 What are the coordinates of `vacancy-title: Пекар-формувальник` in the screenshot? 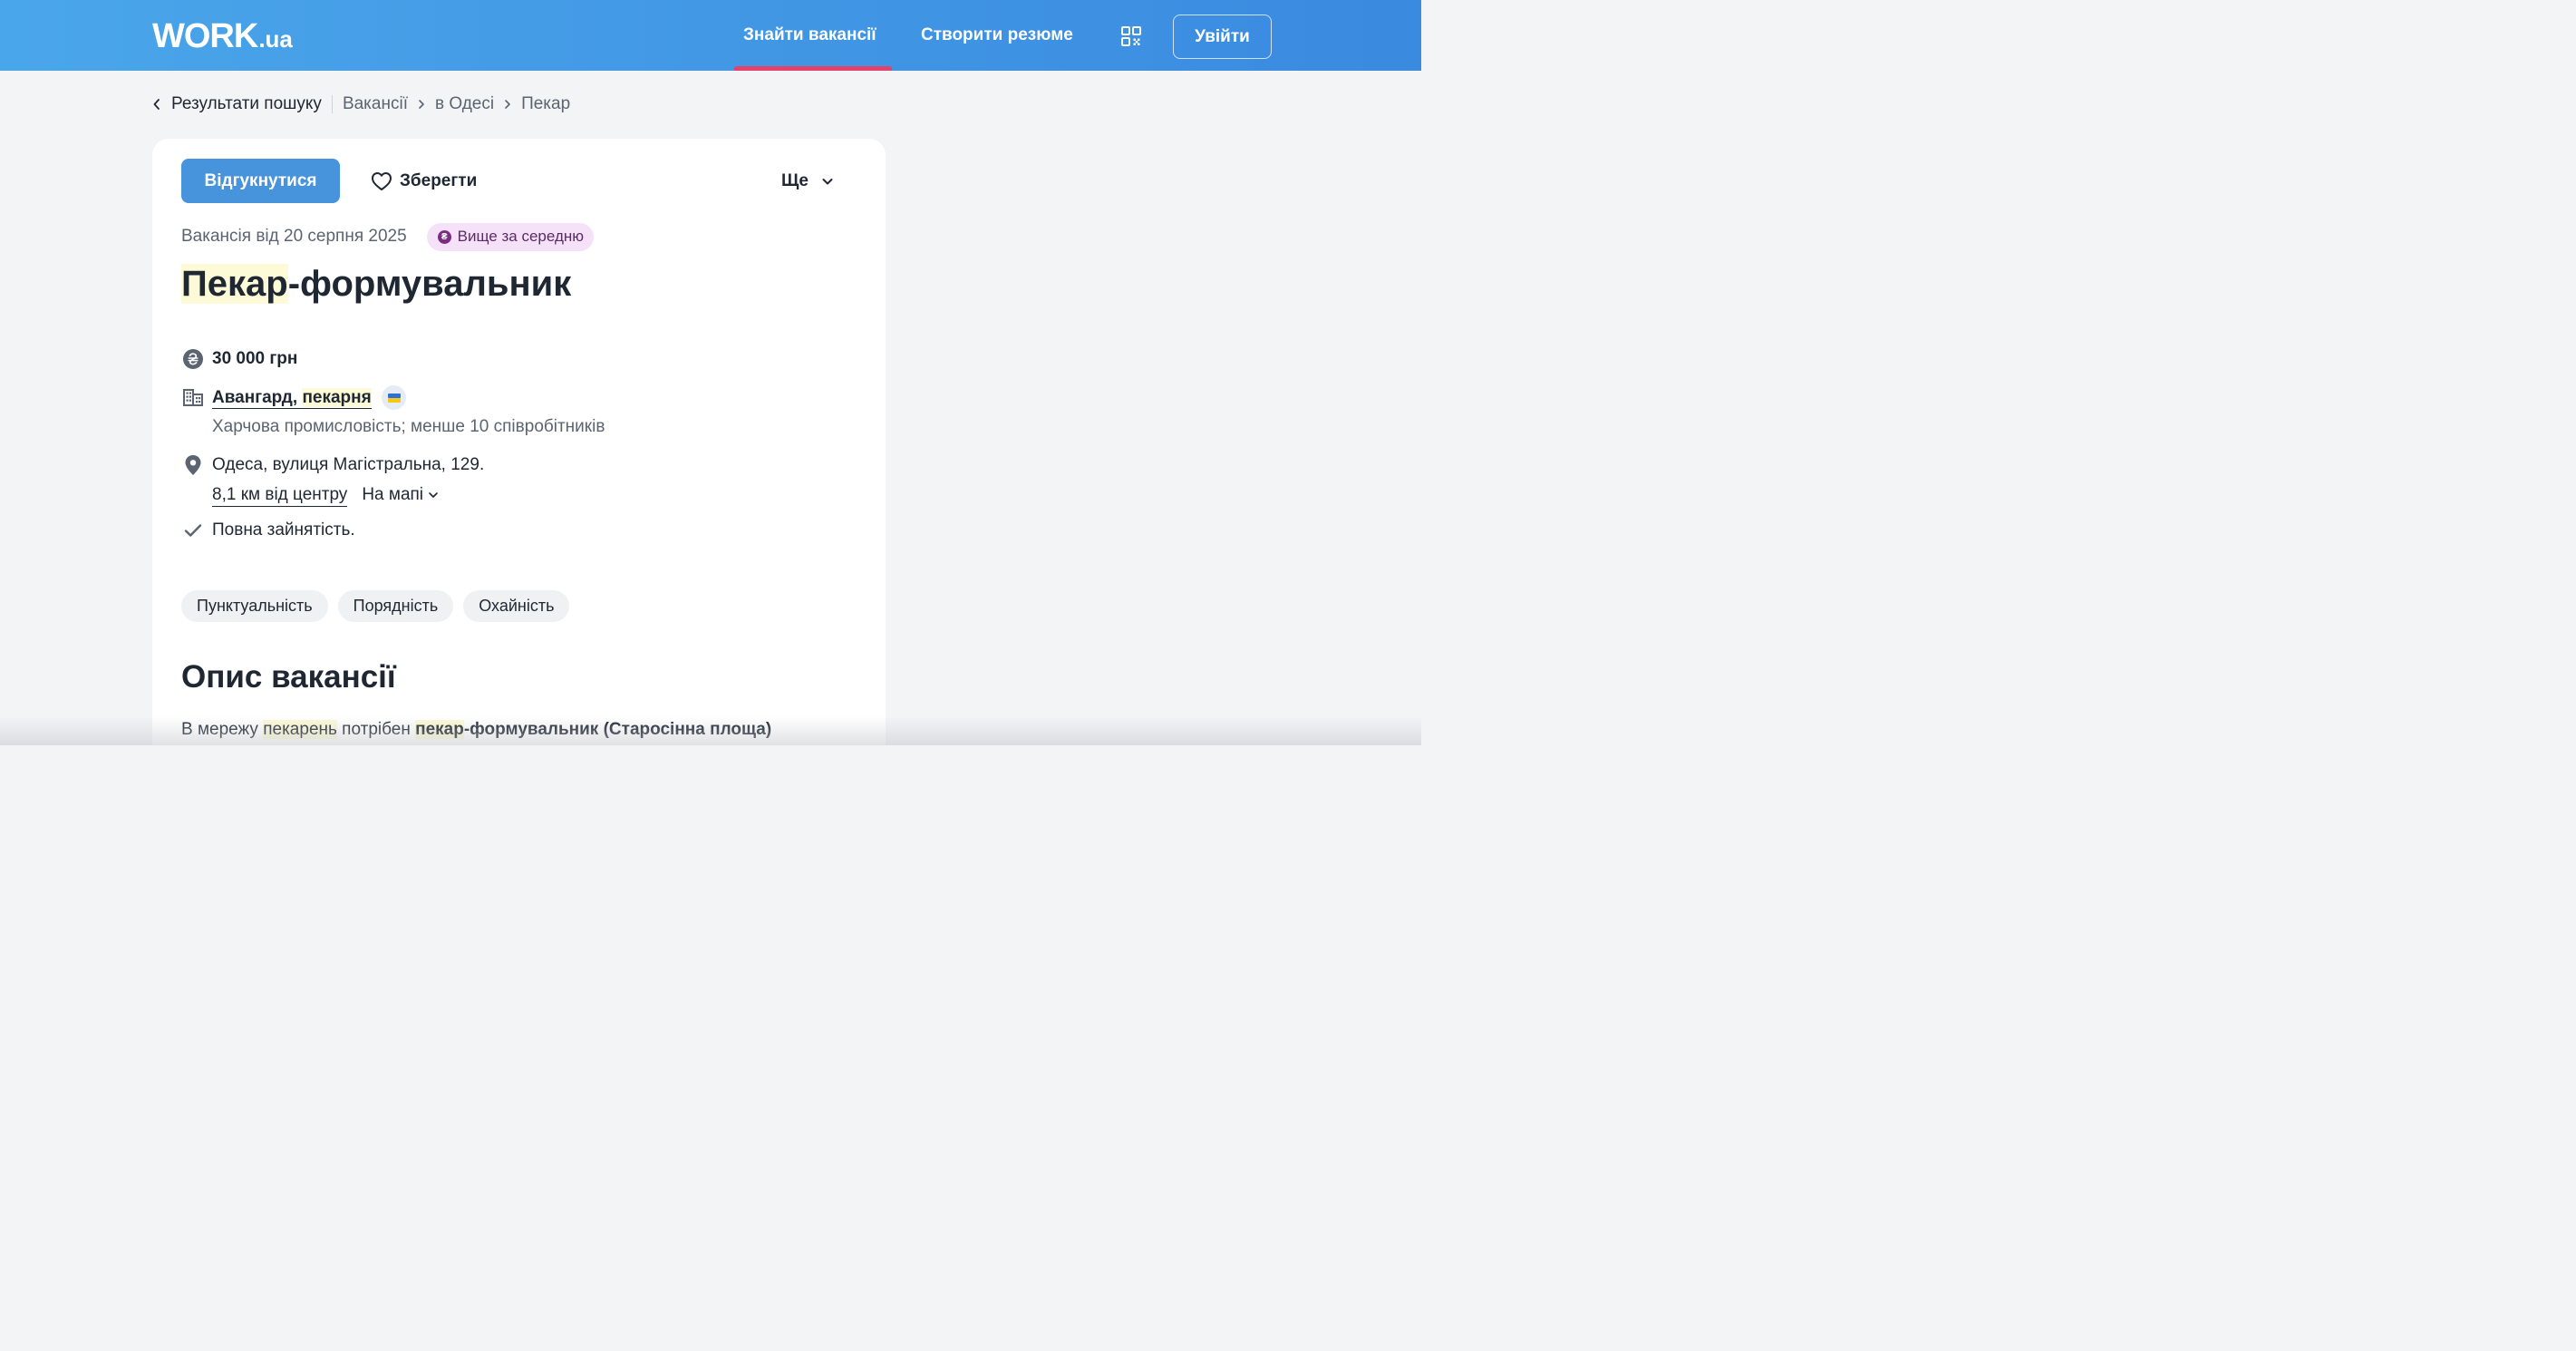 It's located at (376, 283).